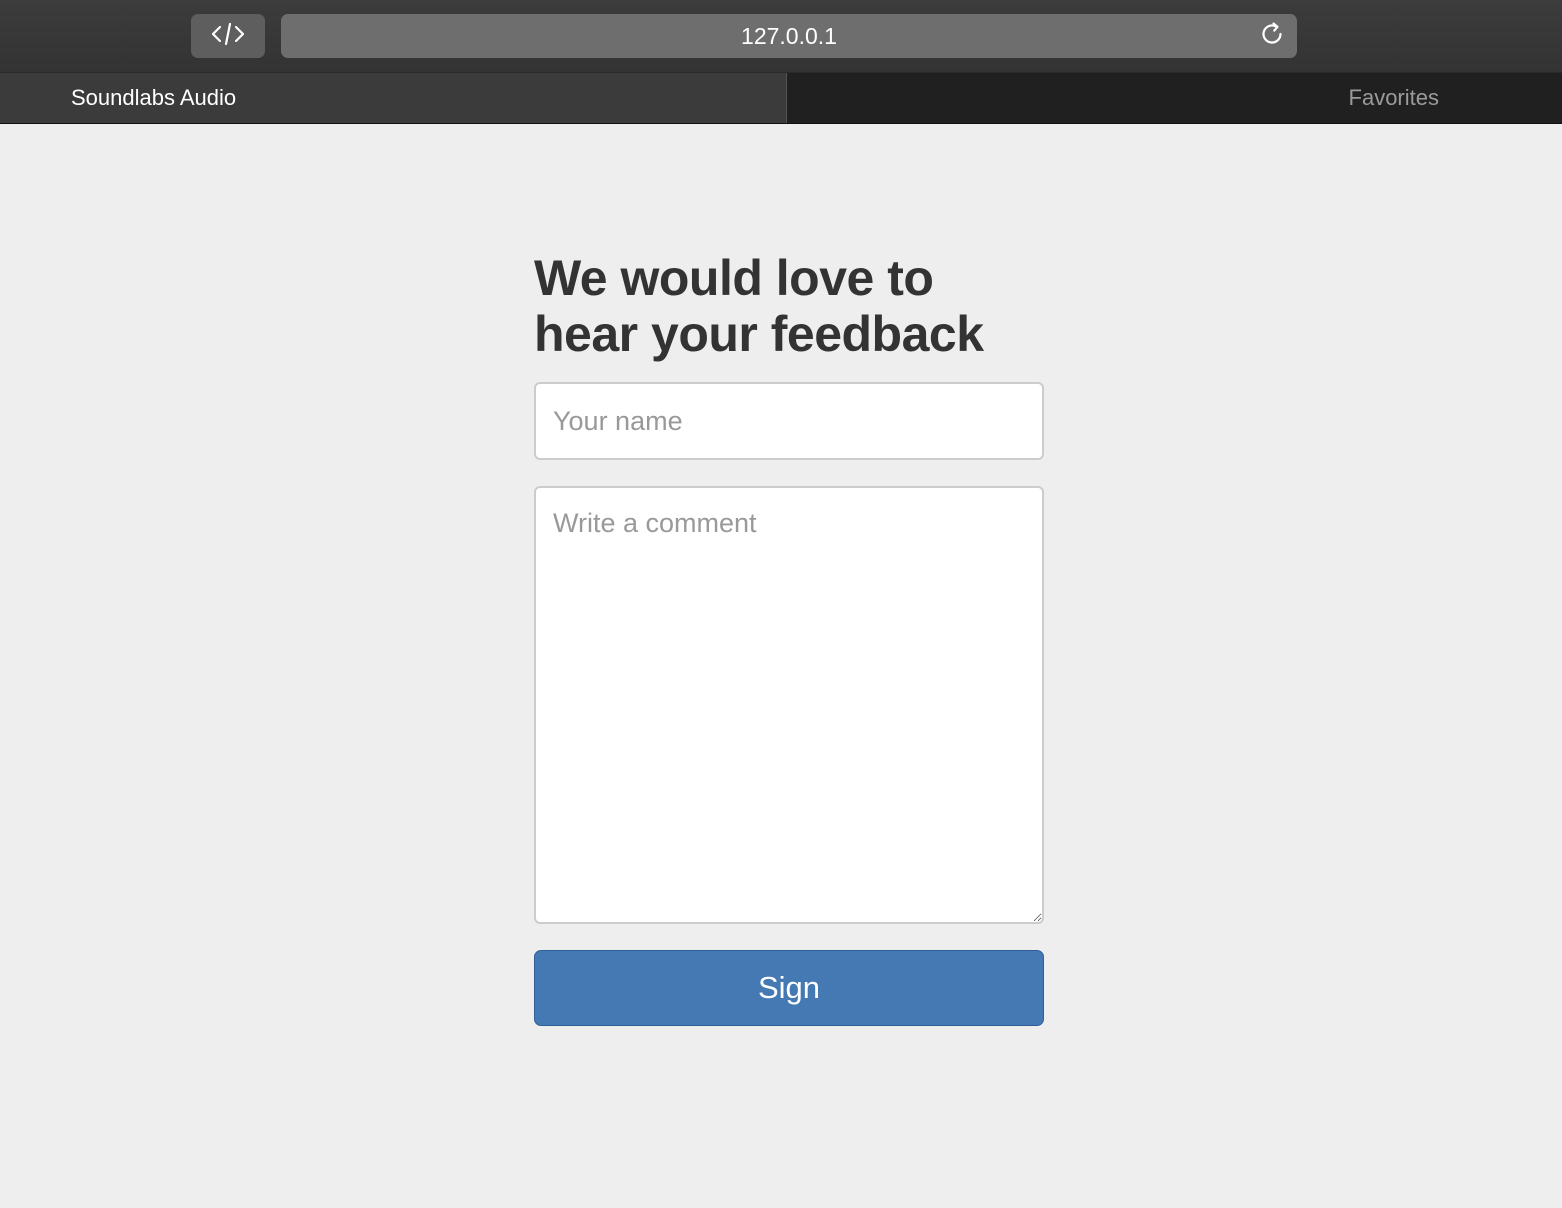 The image size is (1562, 1208). I want to click on page-title: We would love to hear your feedback, so click(759, 306).